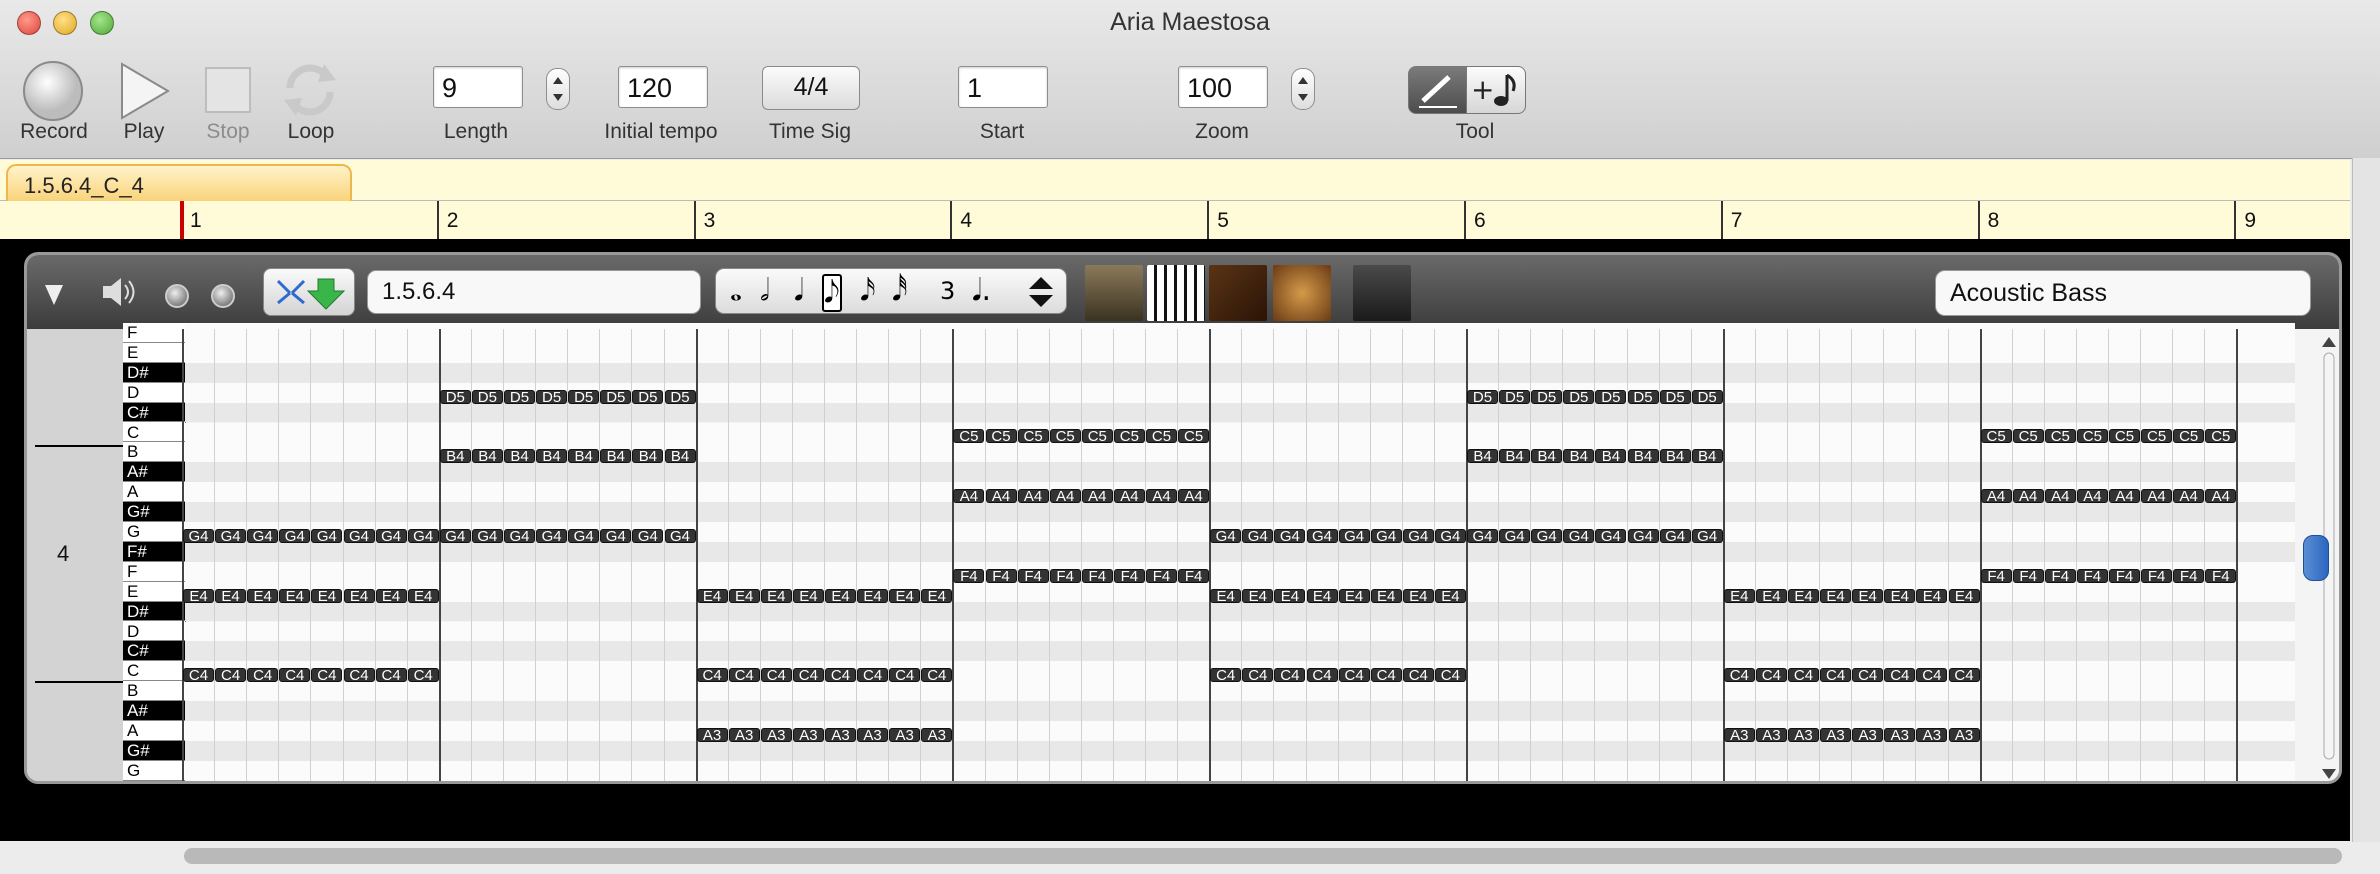 The image size is (2380, 874). Describe the element at coordinates (811, 88) in the screenshot. I see `time-signature-button: 4/4` at that location.